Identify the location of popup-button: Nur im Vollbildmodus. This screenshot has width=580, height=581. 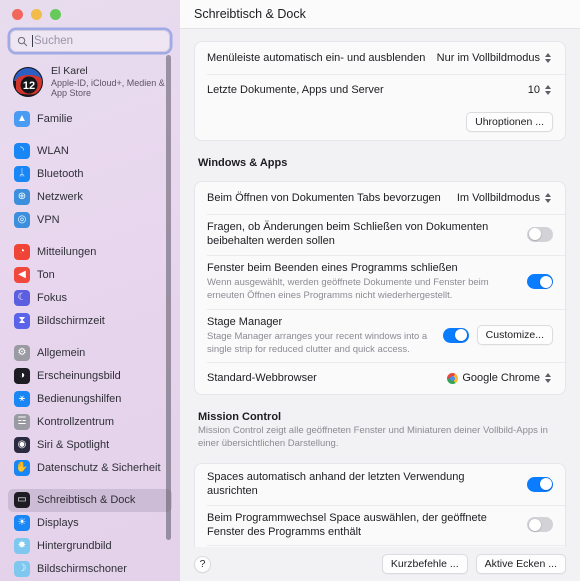
(495, 58).